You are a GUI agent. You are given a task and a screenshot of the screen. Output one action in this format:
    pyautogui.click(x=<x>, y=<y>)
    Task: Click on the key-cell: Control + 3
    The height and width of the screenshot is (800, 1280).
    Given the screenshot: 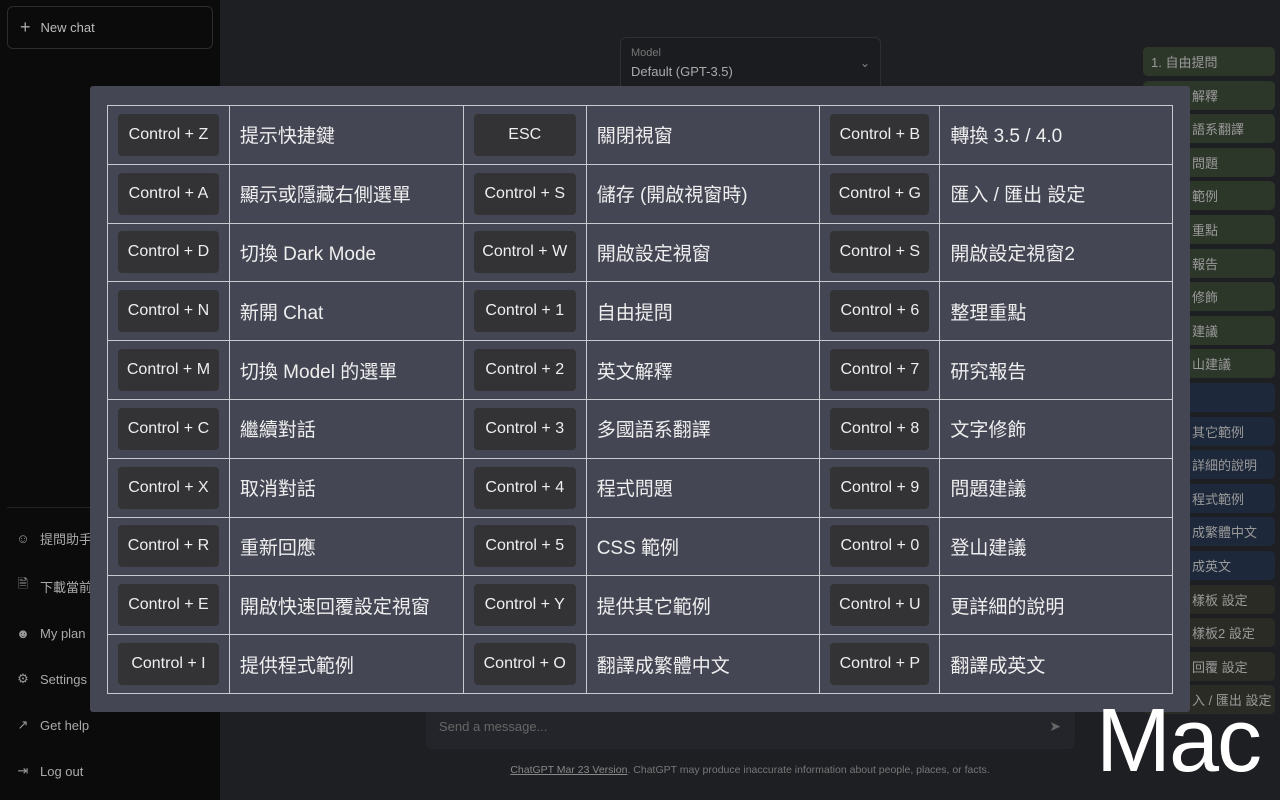 What is the action you would take?
    pyautogui.click(x=524, y=428)
    